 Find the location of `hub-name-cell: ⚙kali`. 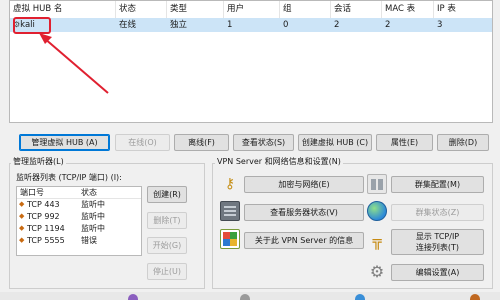

hub-name-cell: ⚙kali is located at coordinates (24, 25).